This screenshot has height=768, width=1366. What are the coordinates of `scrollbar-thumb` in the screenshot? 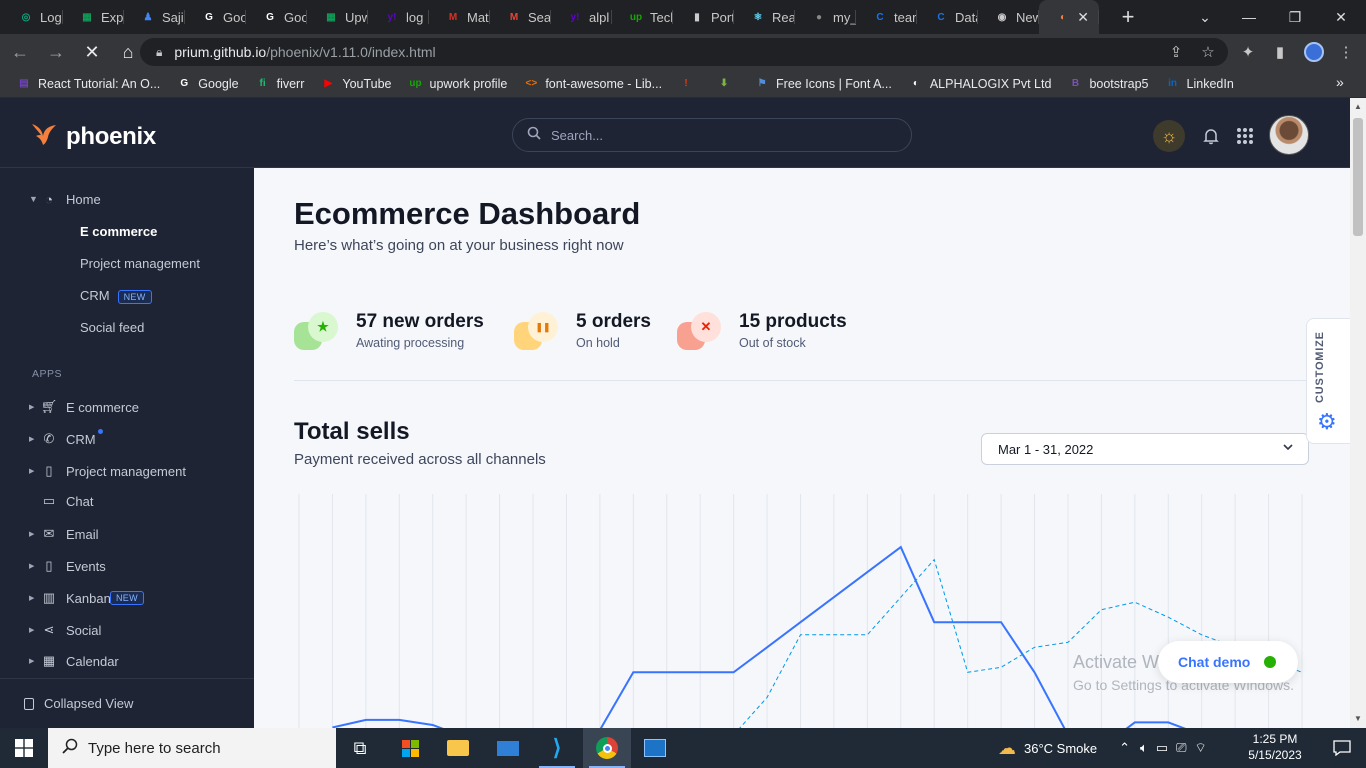 It's located at (1358, 177).